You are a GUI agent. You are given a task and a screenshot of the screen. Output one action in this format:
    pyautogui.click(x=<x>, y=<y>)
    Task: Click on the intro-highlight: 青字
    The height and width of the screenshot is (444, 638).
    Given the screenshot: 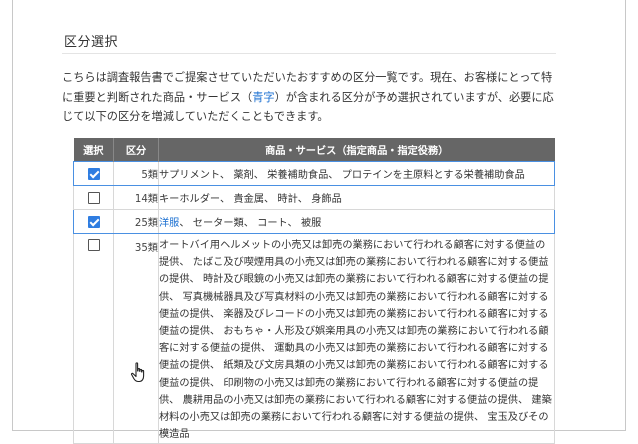 What is the action you would take?
    pyautogui.click(x=263, y=97)
    